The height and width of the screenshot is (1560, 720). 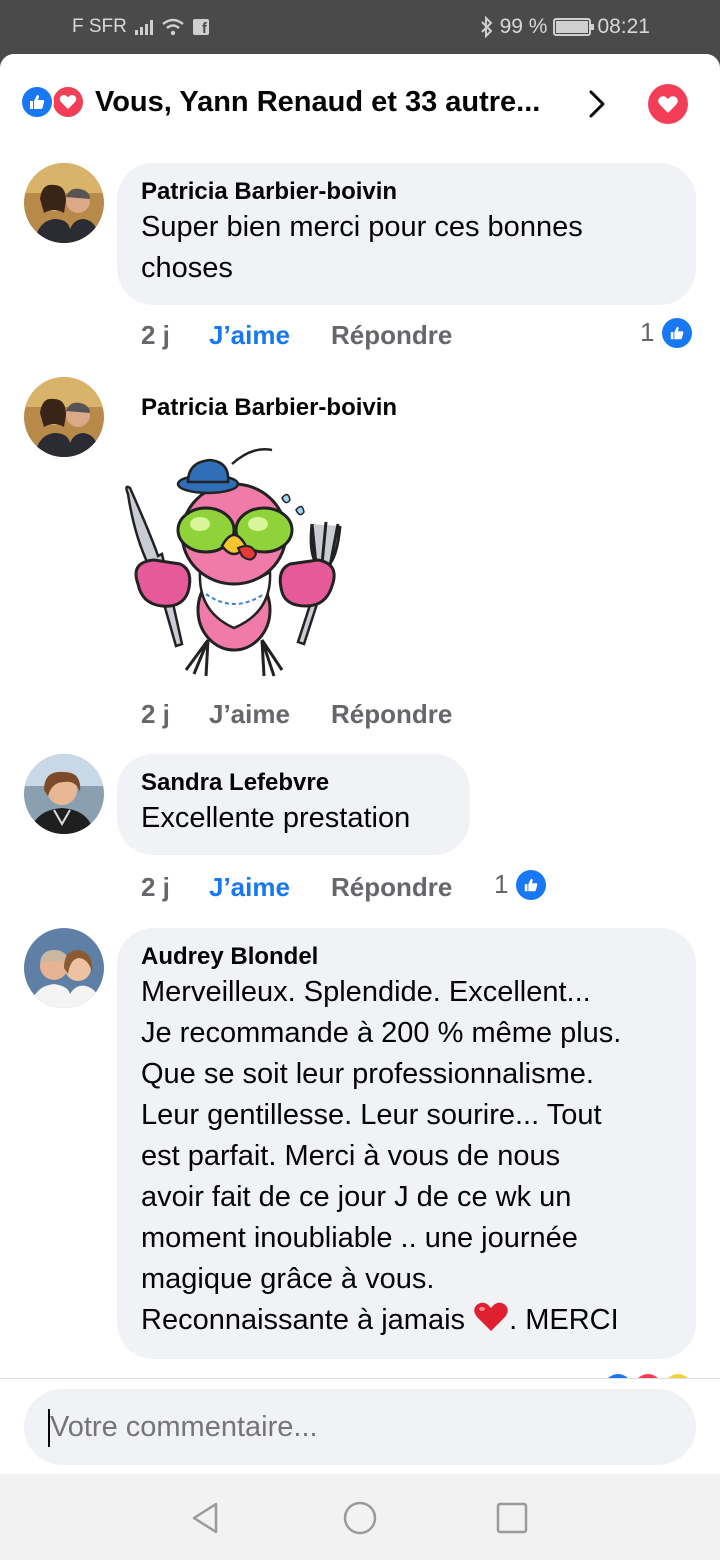 What do you see at coordinates (574, 27) in the screenshot?
I see `battery-icon` at bounding box center [574, 27].